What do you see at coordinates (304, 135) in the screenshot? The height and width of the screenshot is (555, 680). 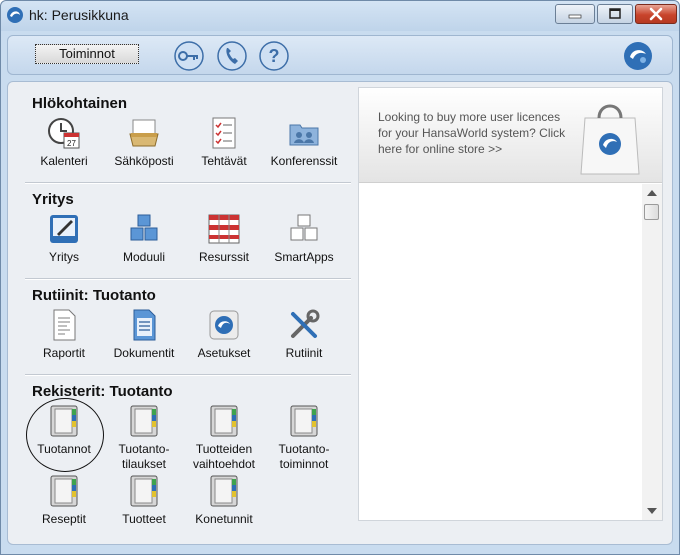 I see `conference-folder-icon` at bounding box center [304, 135].